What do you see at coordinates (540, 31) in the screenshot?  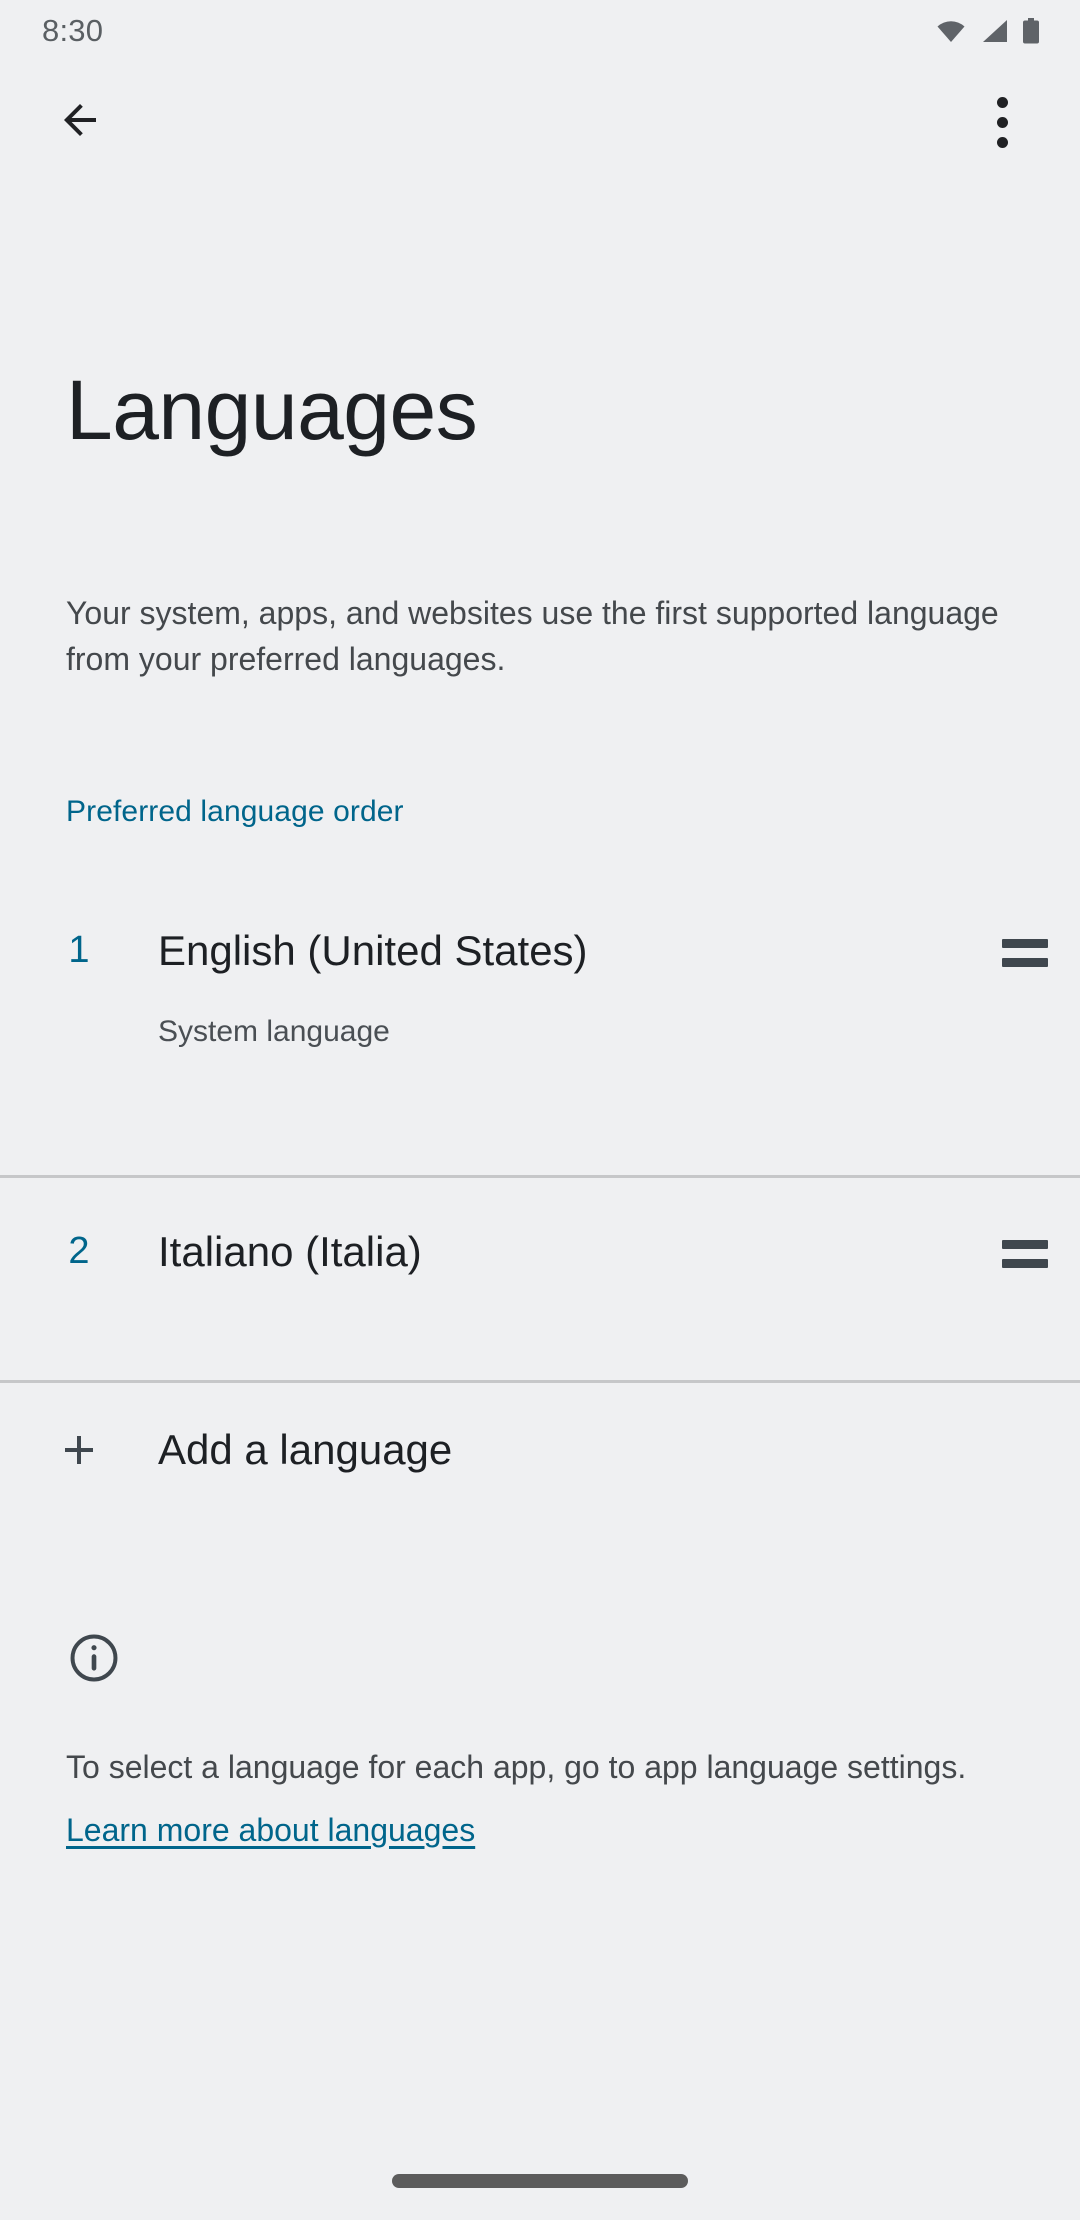 I see `status-bar: 8:30` at bounding box center [540, 31].